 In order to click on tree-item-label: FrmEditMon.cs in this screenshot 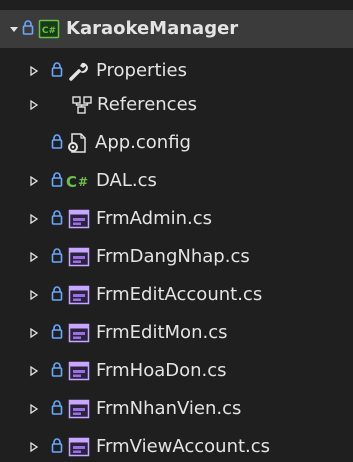, I will do `click(162, 332)`.